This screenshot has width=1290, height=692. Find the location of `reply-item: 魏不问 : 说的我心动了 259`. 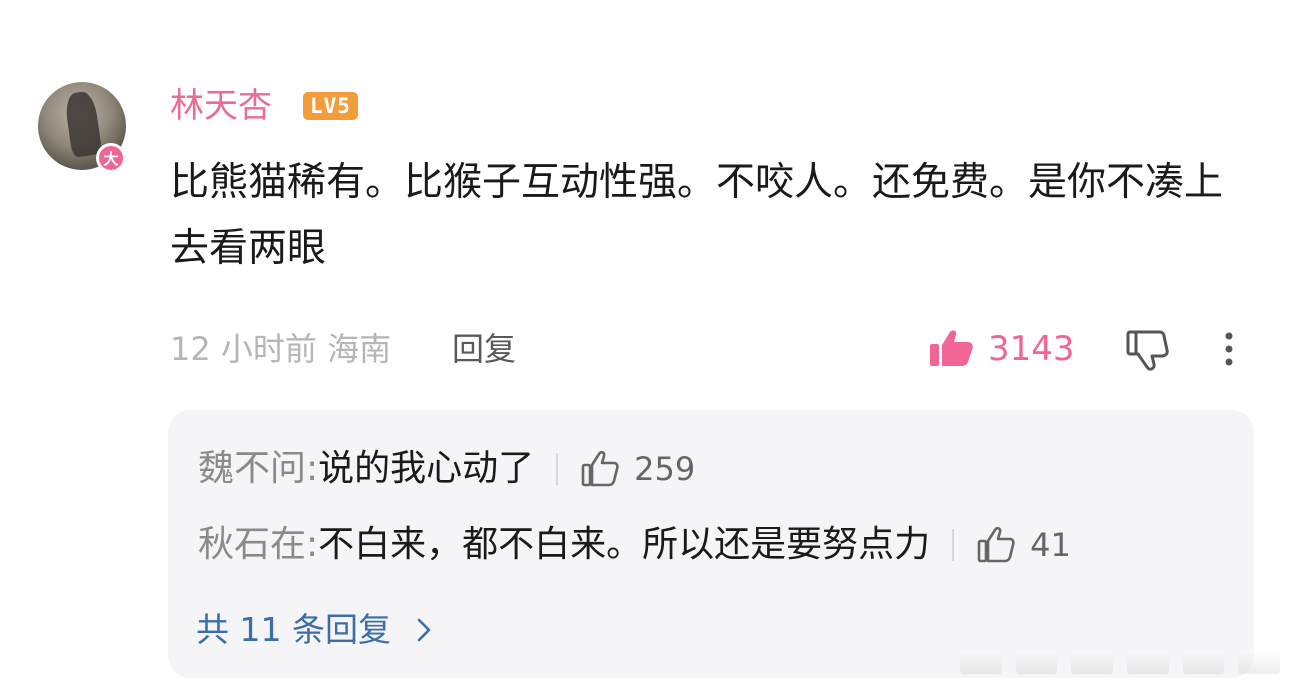

reply-item: 魏不问 : 说的我心动了 259 is located at coordinates (446, 469).